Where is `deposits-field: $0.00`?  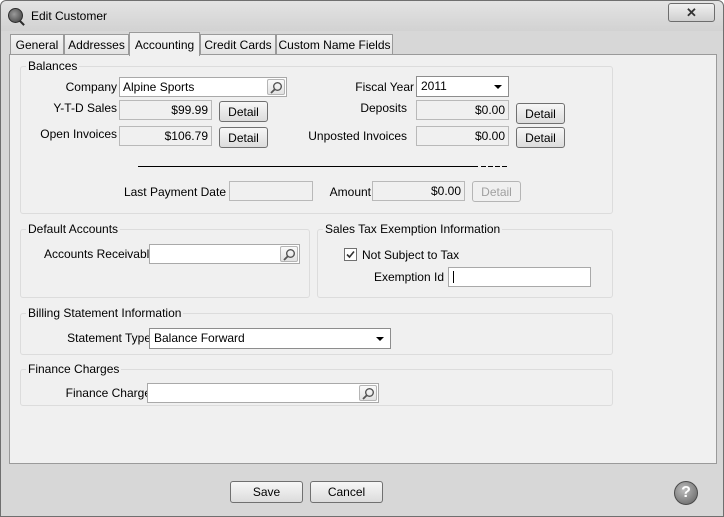
deposits-field: $0.00 is located at coordinates (462, 110).